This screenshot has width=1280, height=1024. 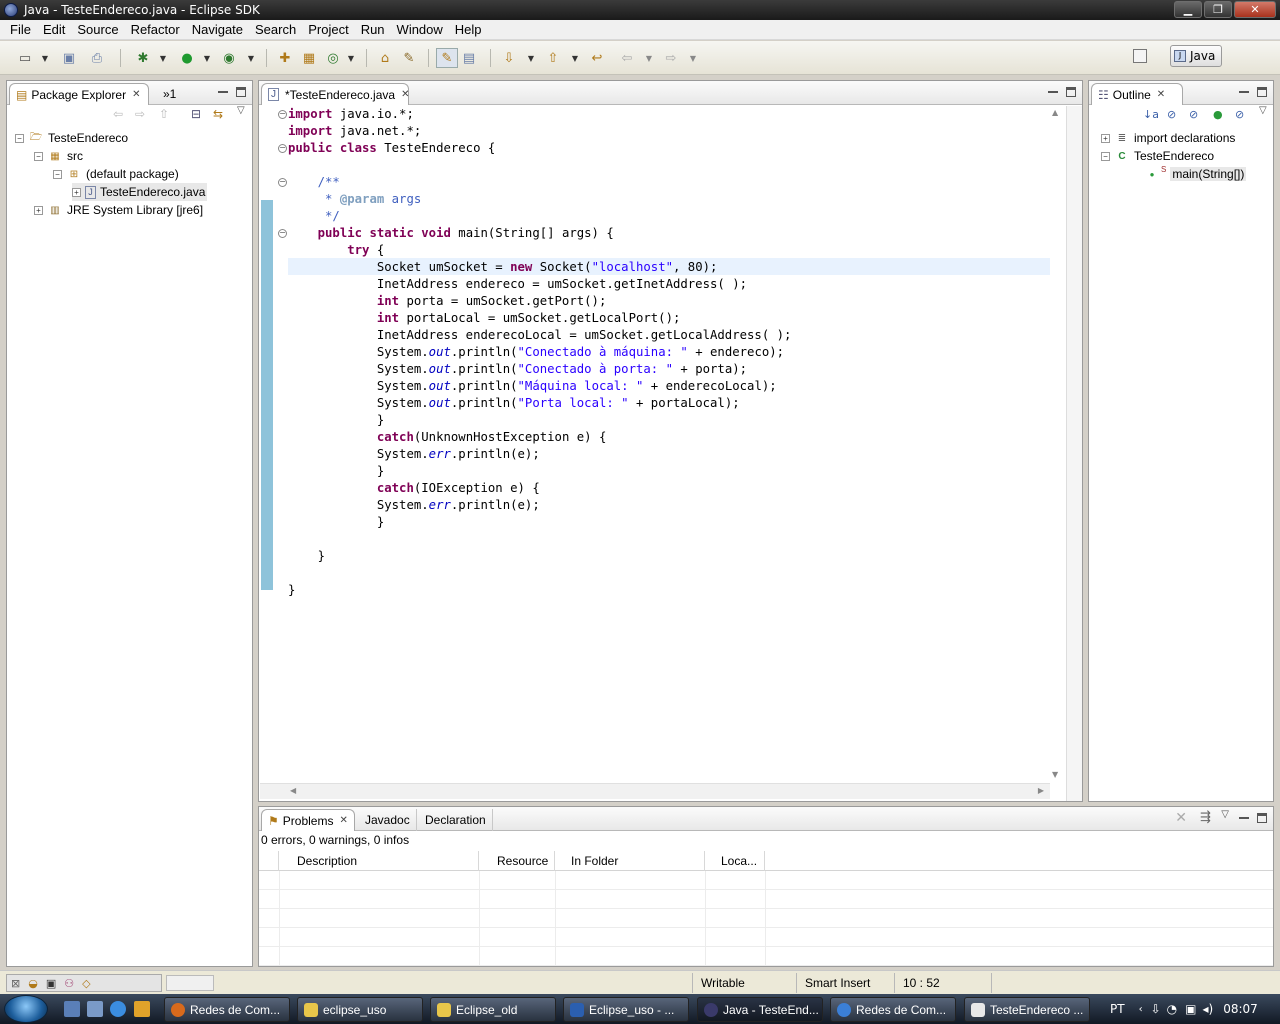 I want to click on outline-item-imports: + ≣ import declarations, so click(x=1168, y=138).